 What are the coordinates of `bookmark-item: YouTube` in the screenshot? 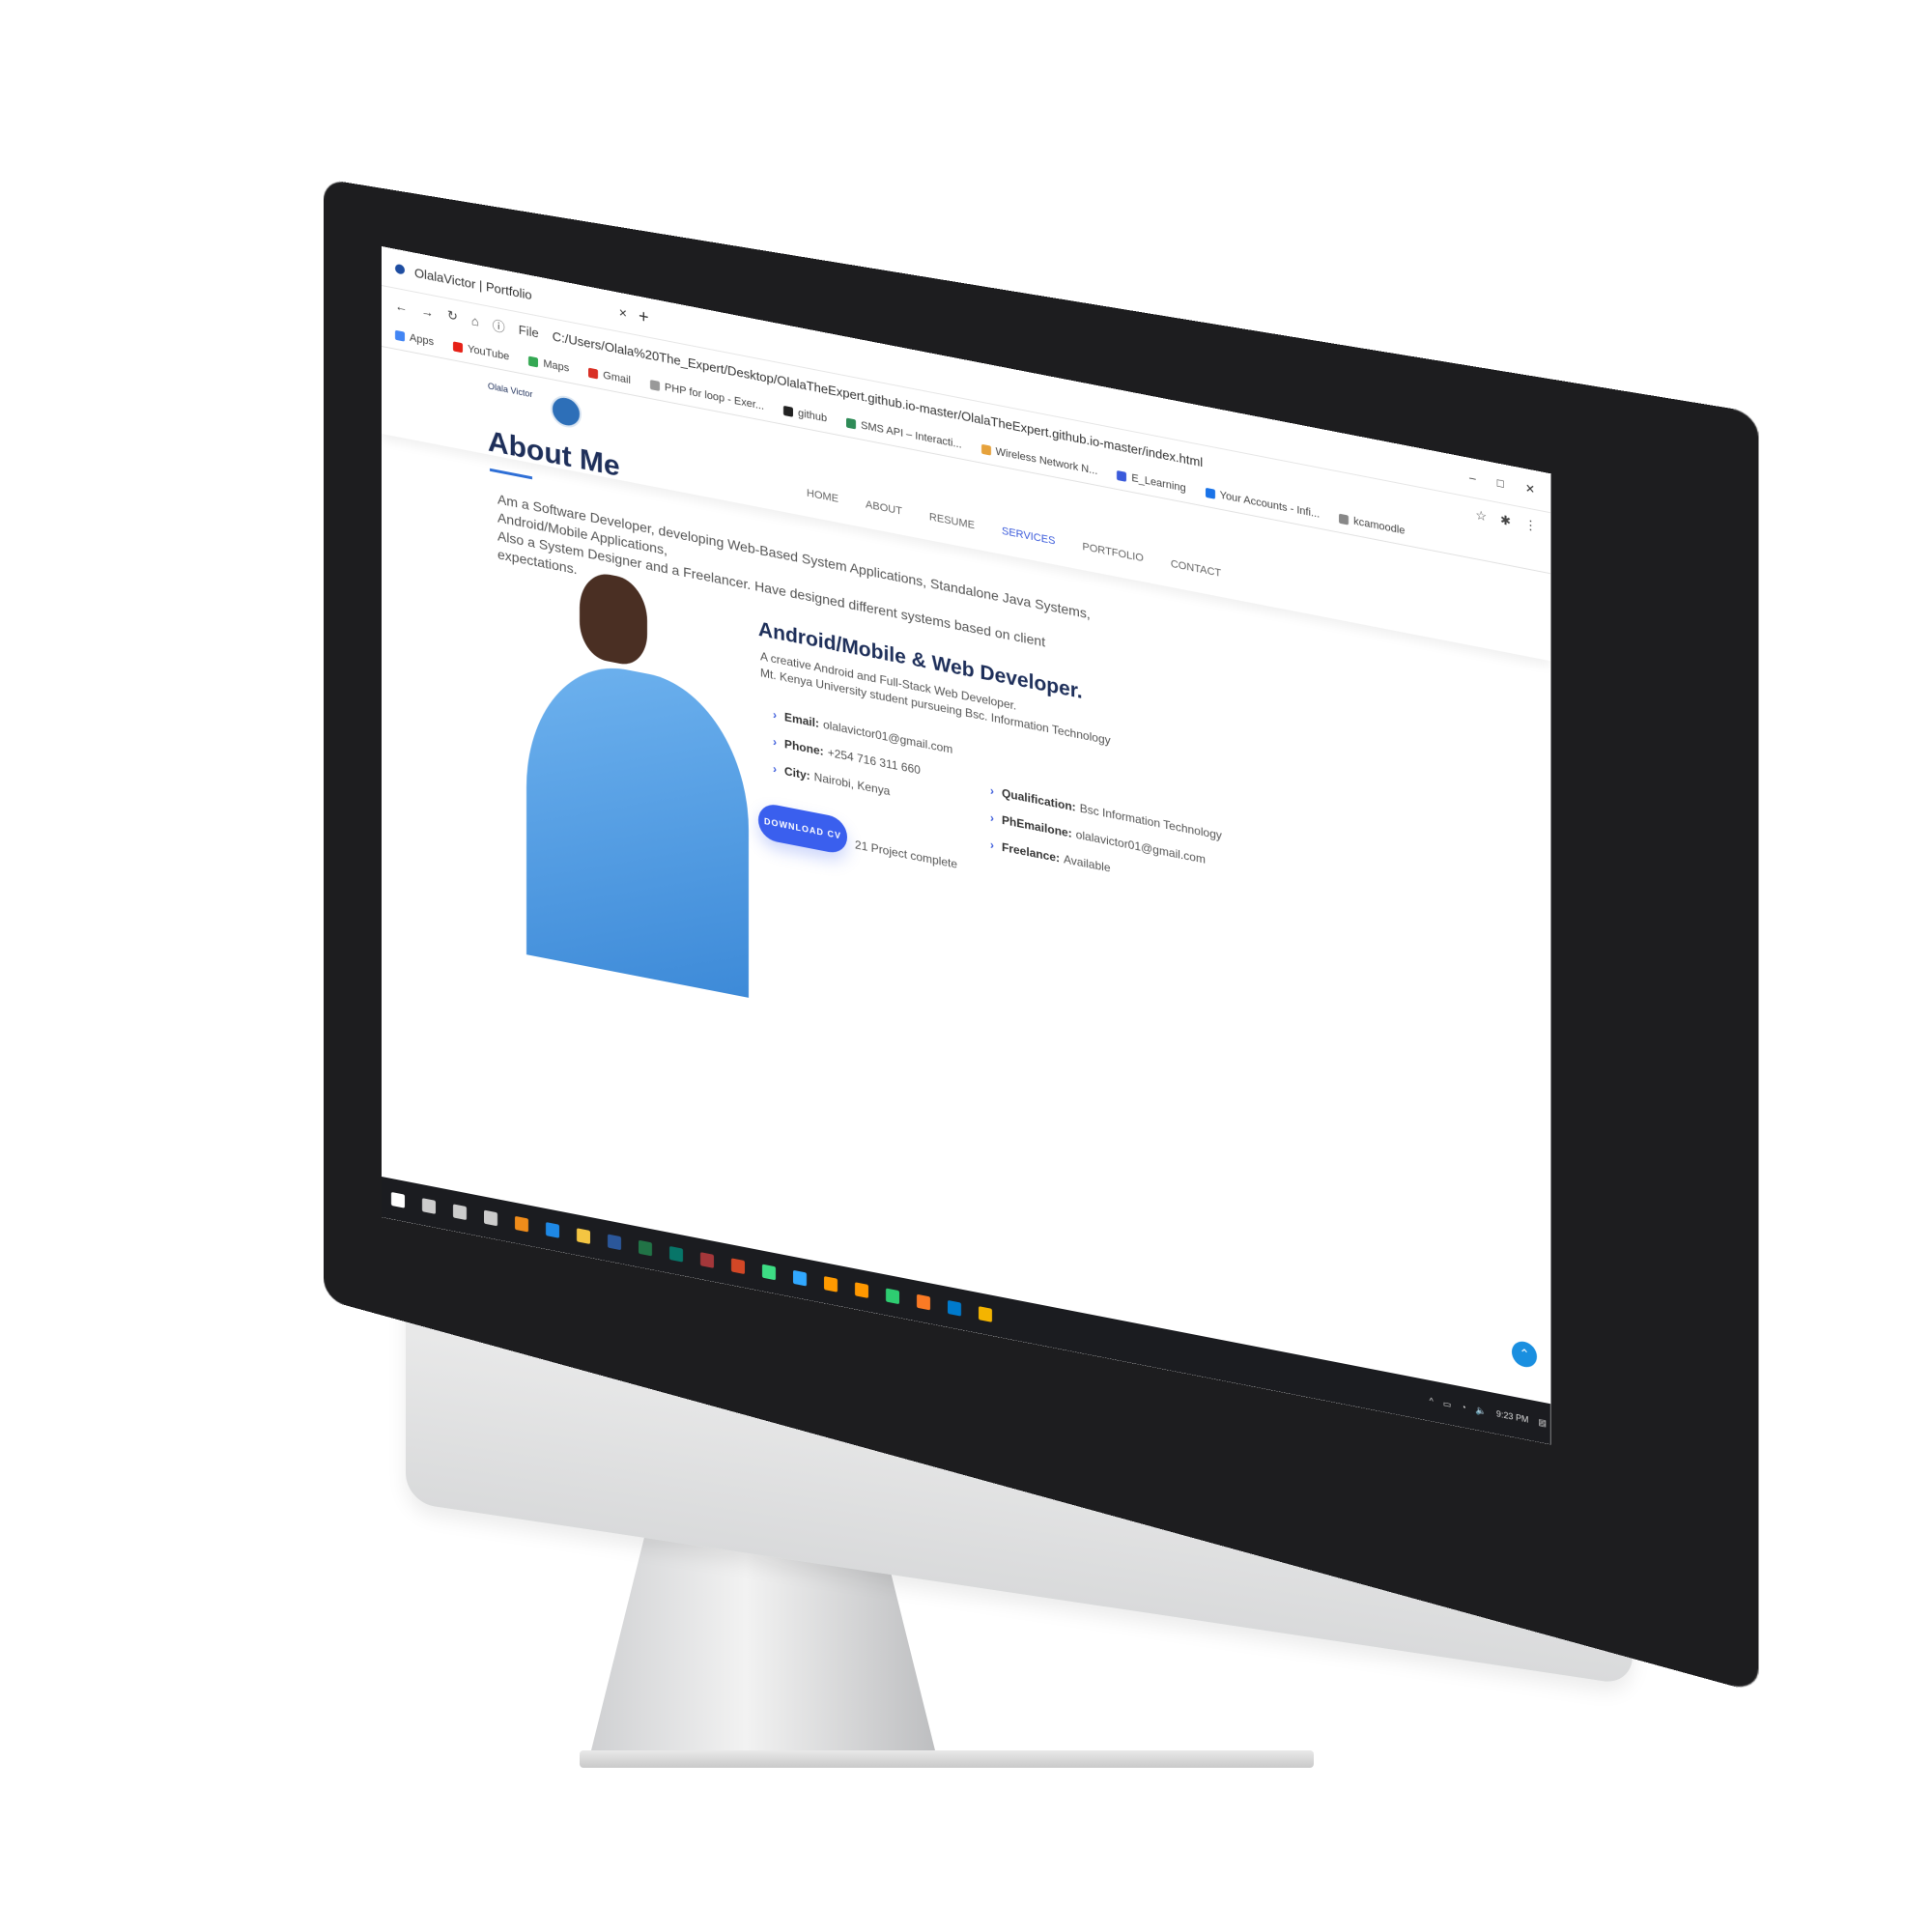 It's located at (481, 351).